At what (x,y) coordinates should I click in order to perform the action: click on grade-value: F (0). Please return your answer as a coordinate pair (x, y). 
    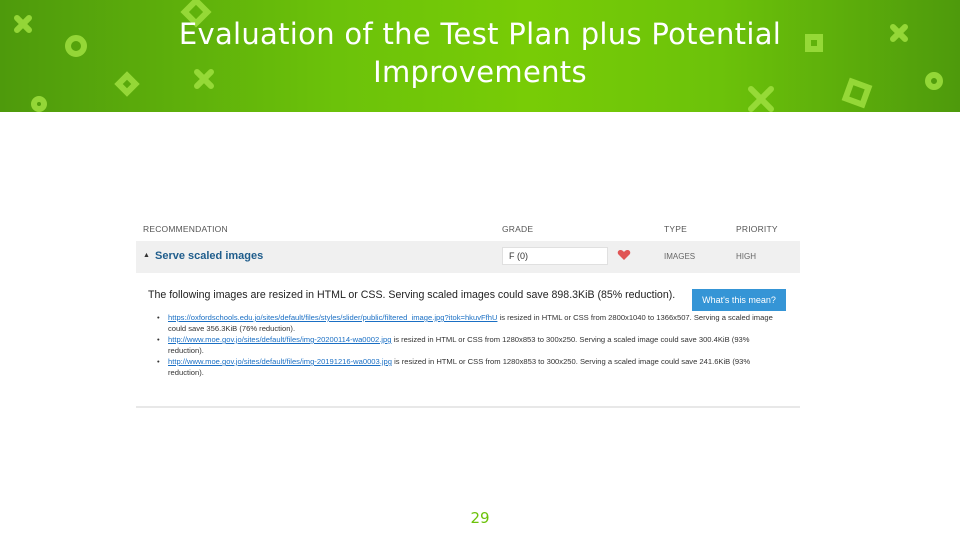
    Looking at the image, I should click on (555, 256).